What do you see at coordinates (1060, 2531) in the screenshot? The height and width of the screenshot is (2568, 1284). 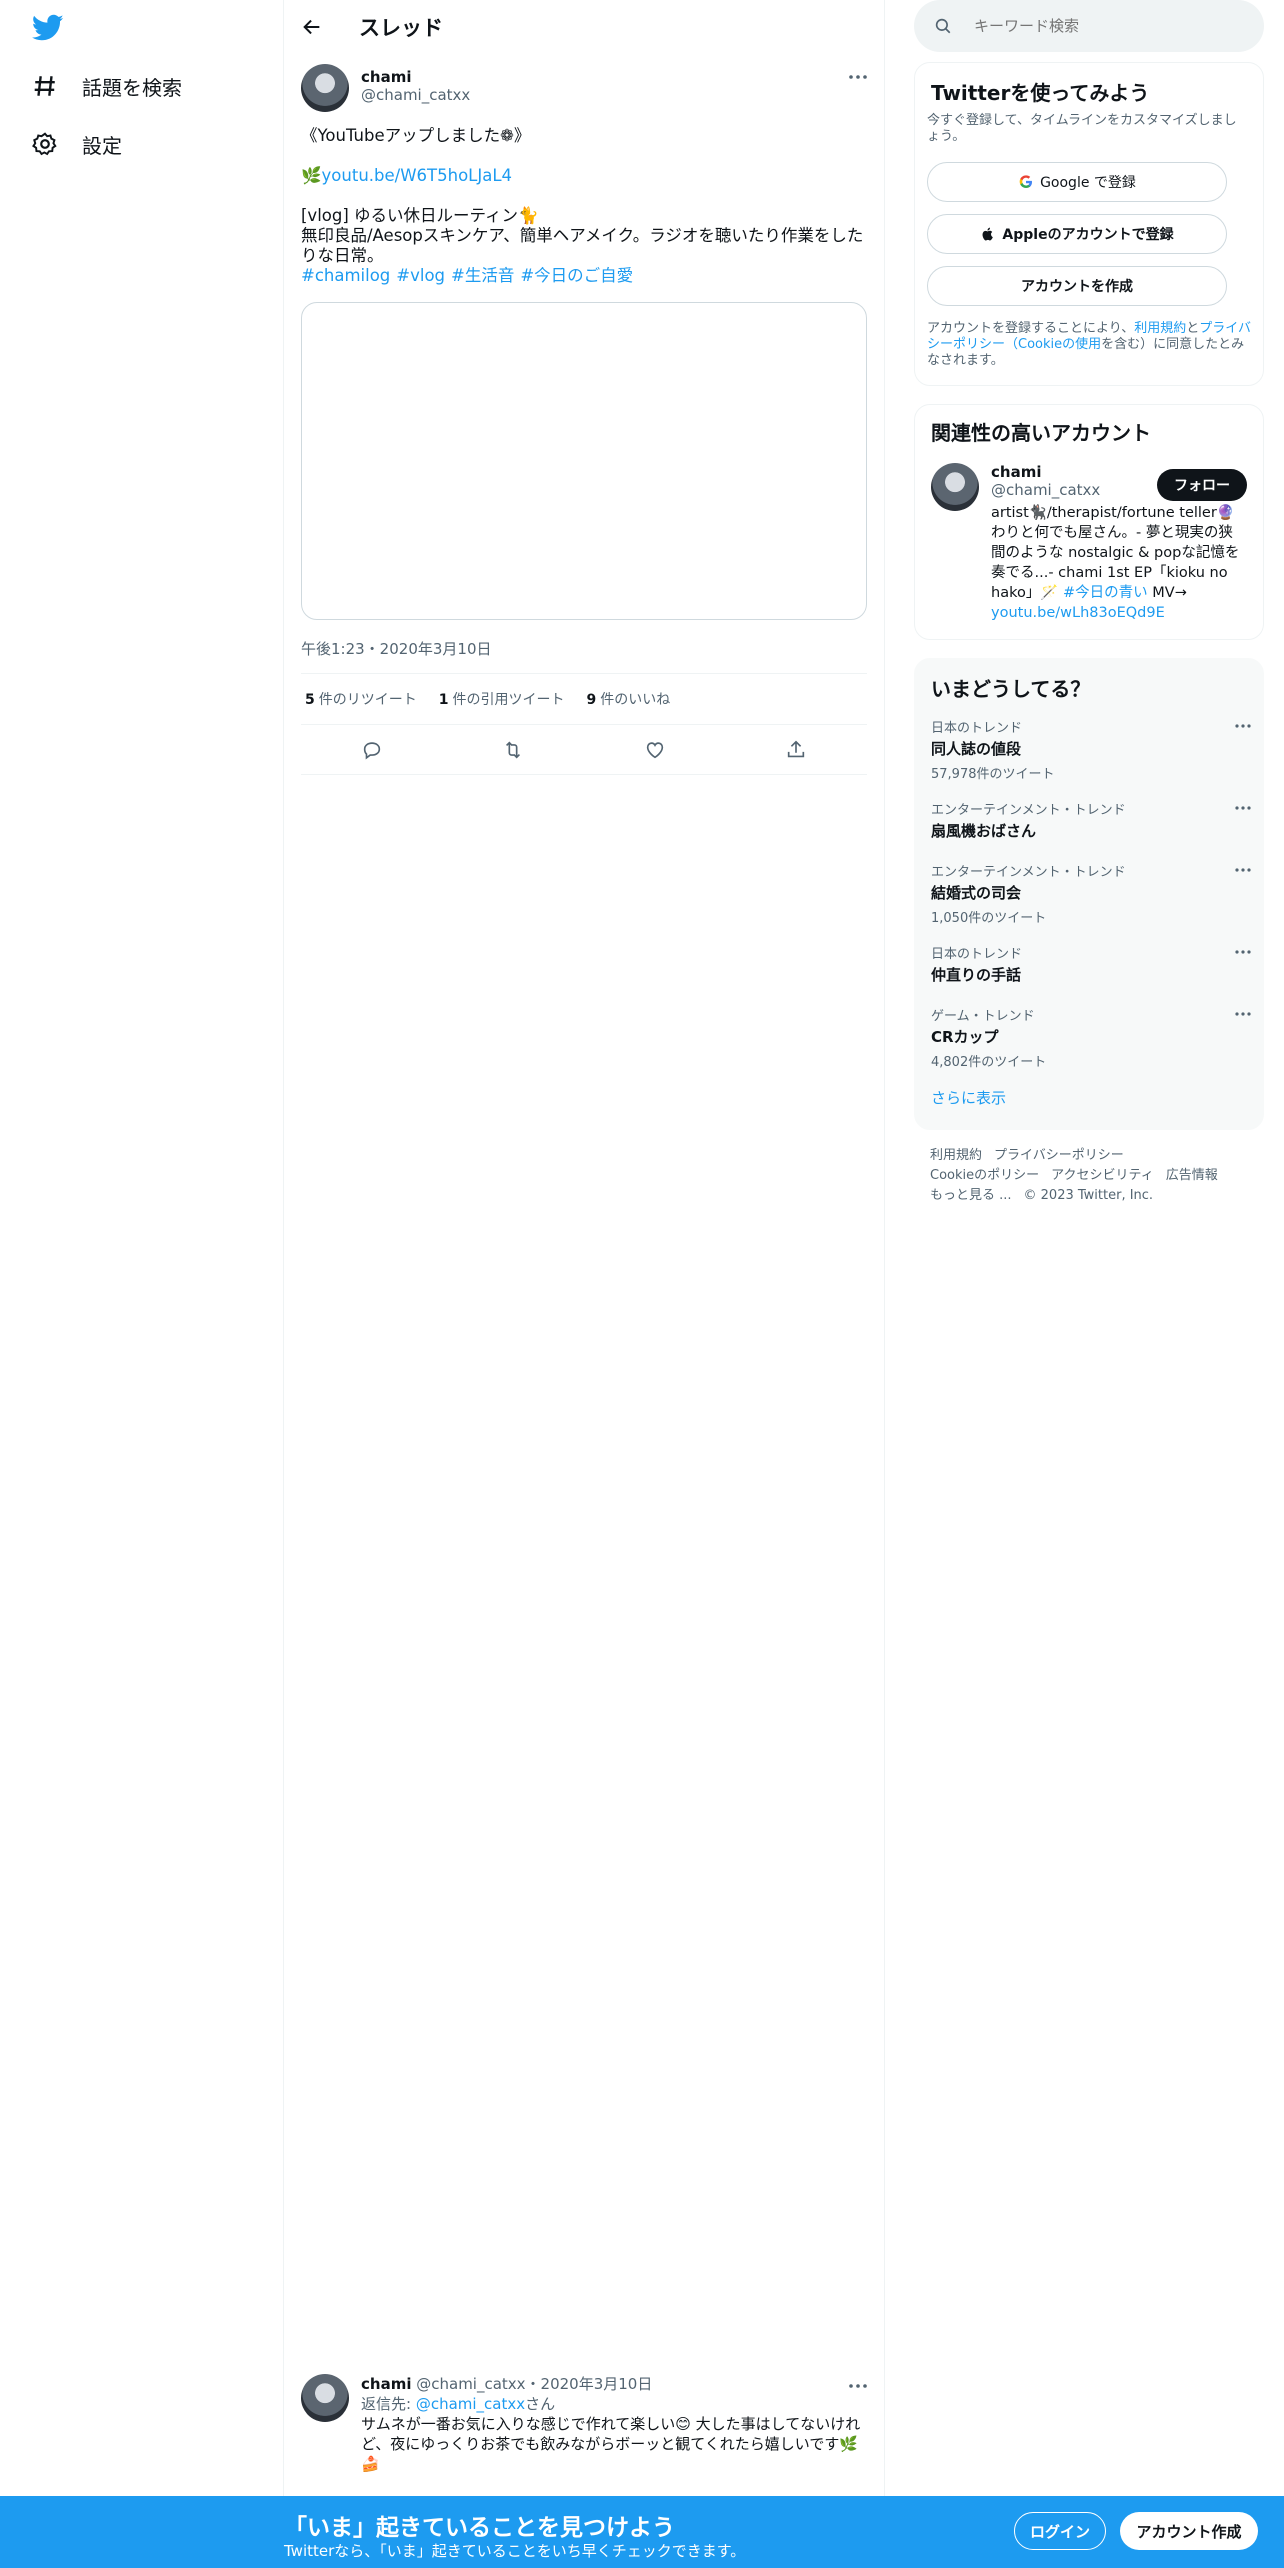 I see `login-button: ログイン` at bounding box center [1060, 2531].